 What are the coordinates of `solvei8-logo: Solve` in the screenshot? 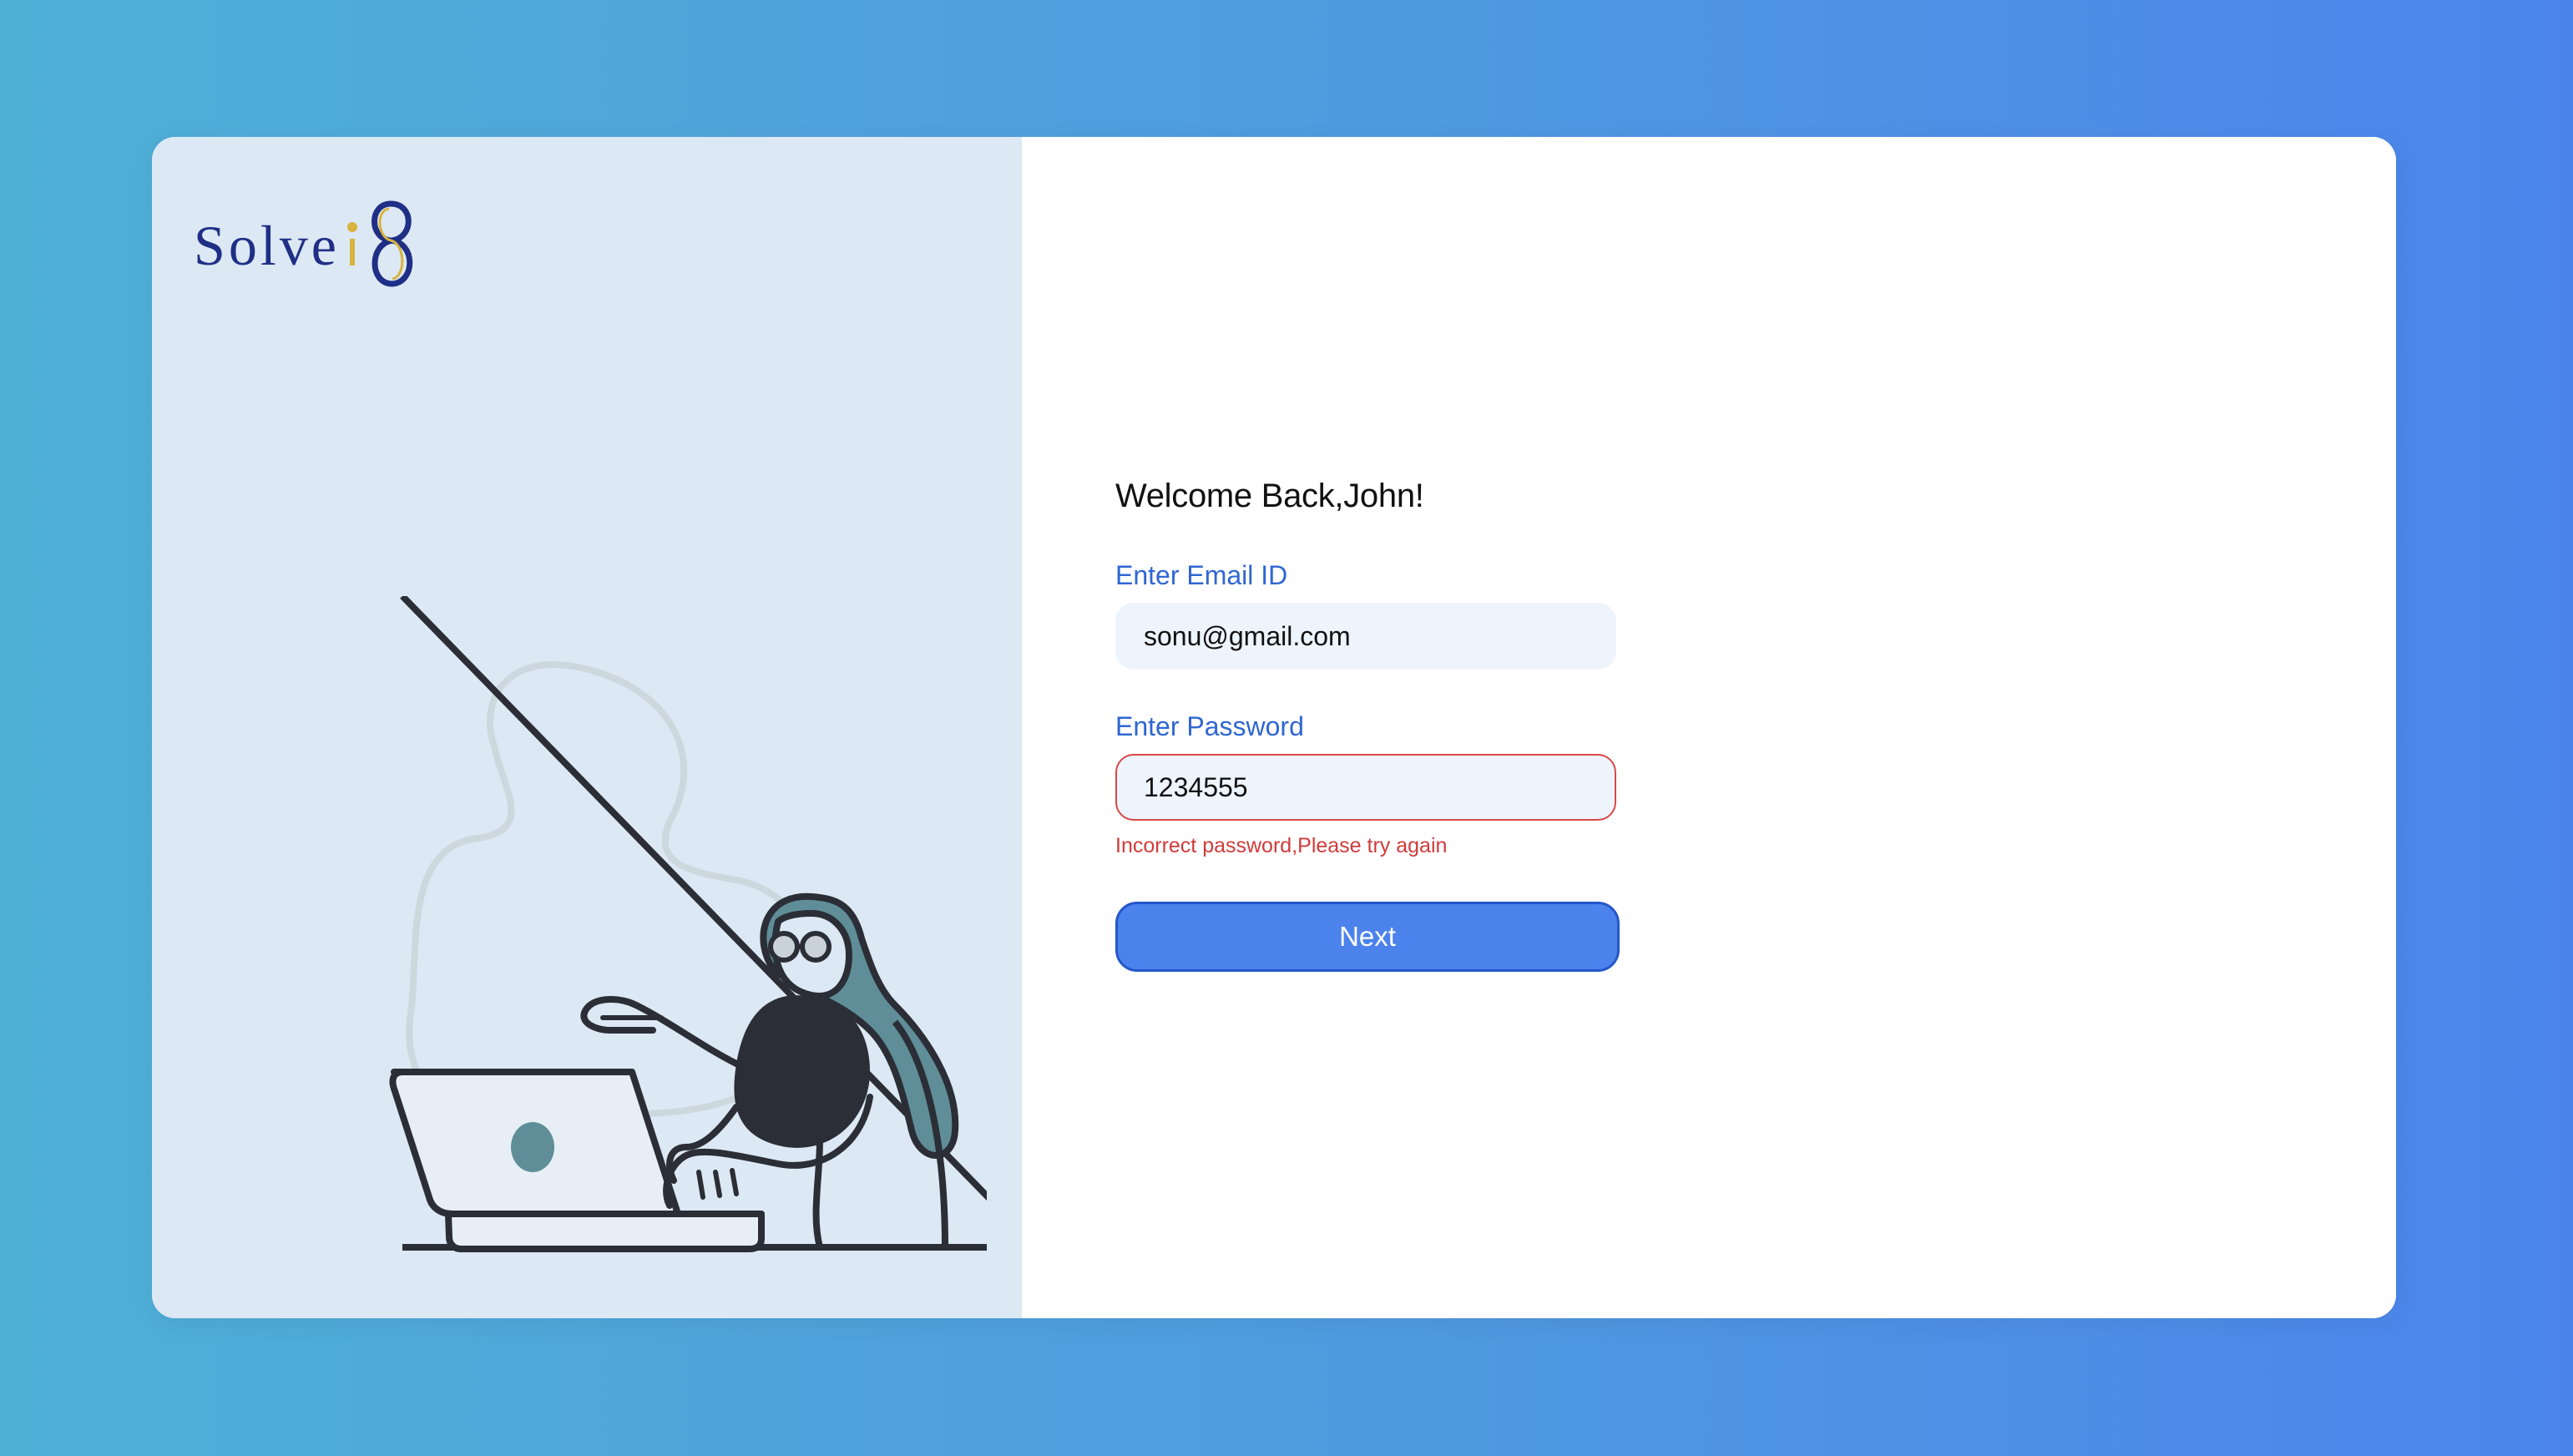 It's located at (317, 237).